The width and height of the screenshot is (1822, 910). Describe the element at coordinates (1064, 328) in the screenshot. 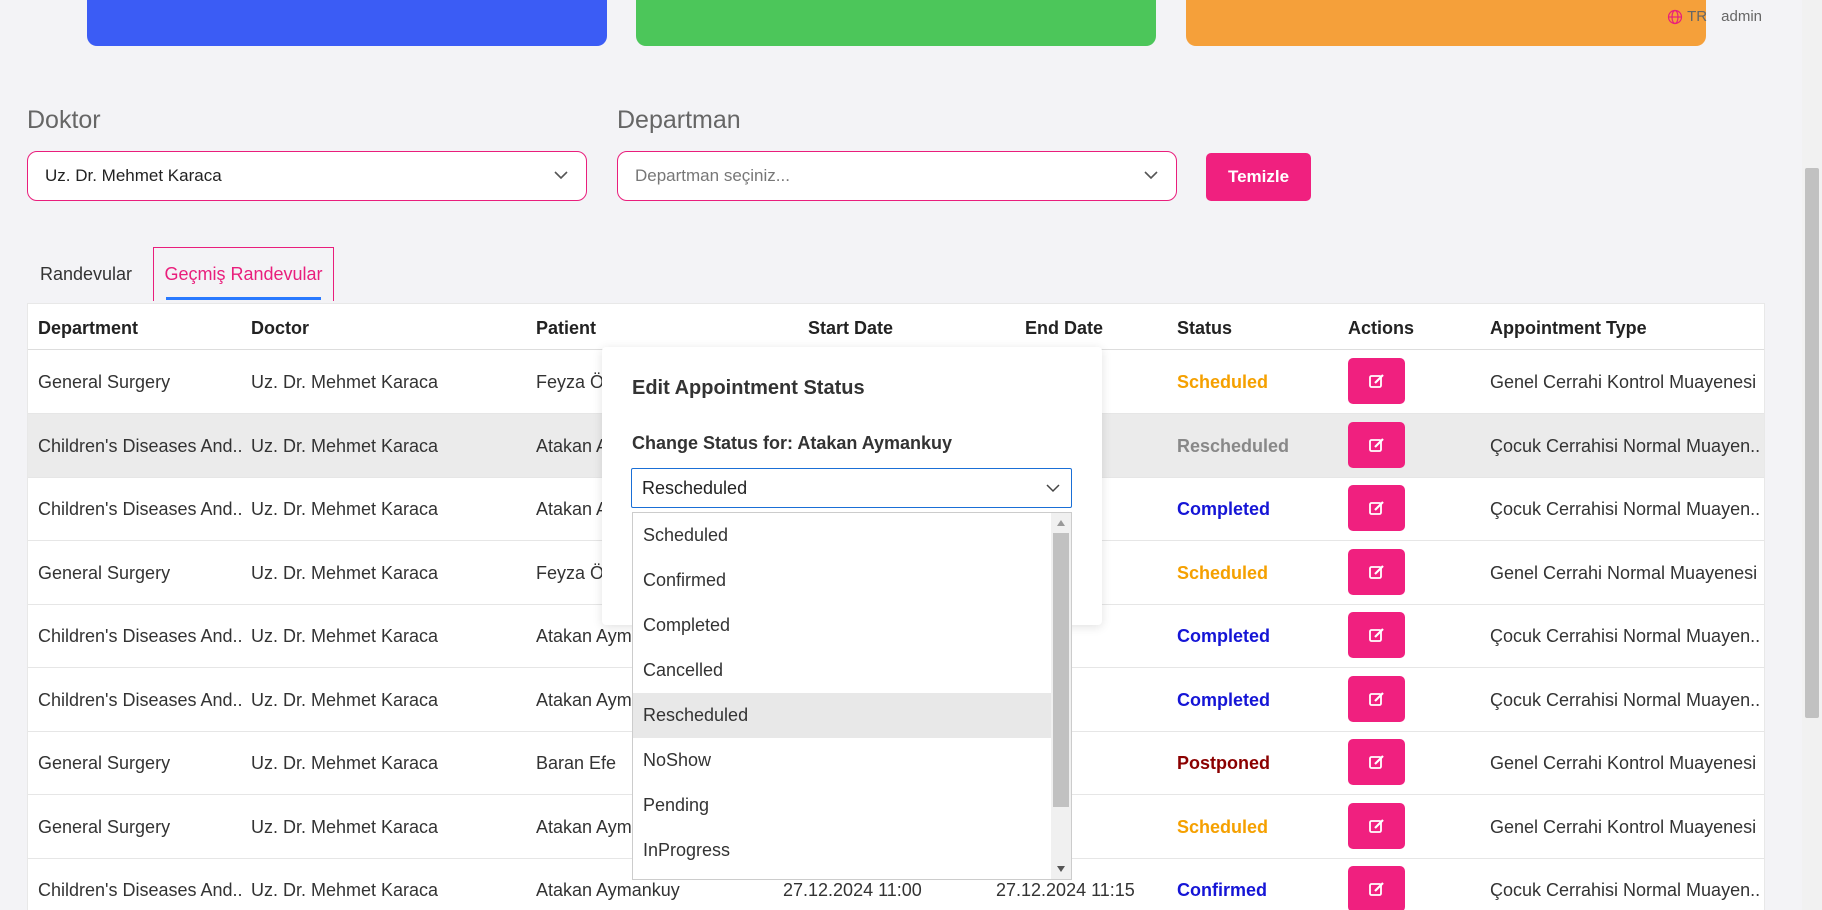

I see `col-end-date: End Date` at that location.